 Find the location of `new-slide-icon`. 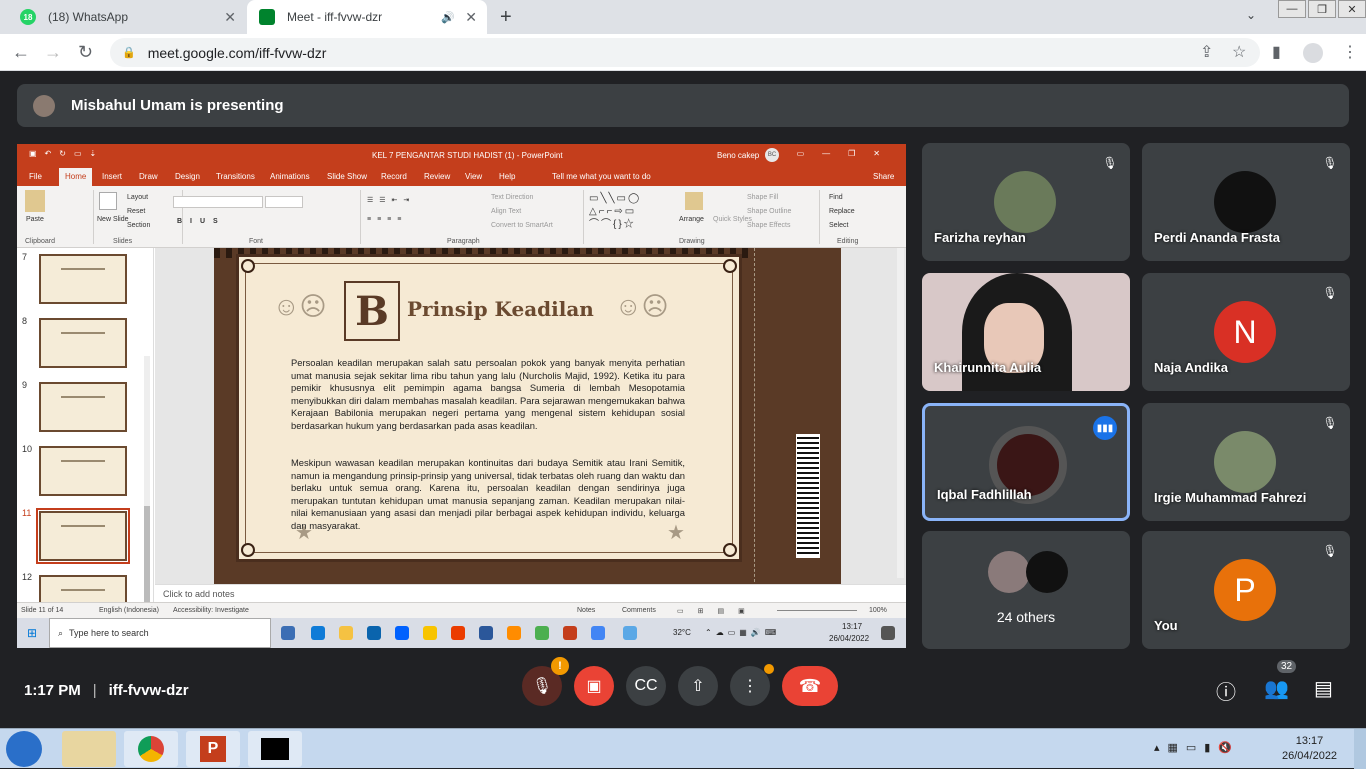

new-slide-icon is located at coordinates (108, 201).